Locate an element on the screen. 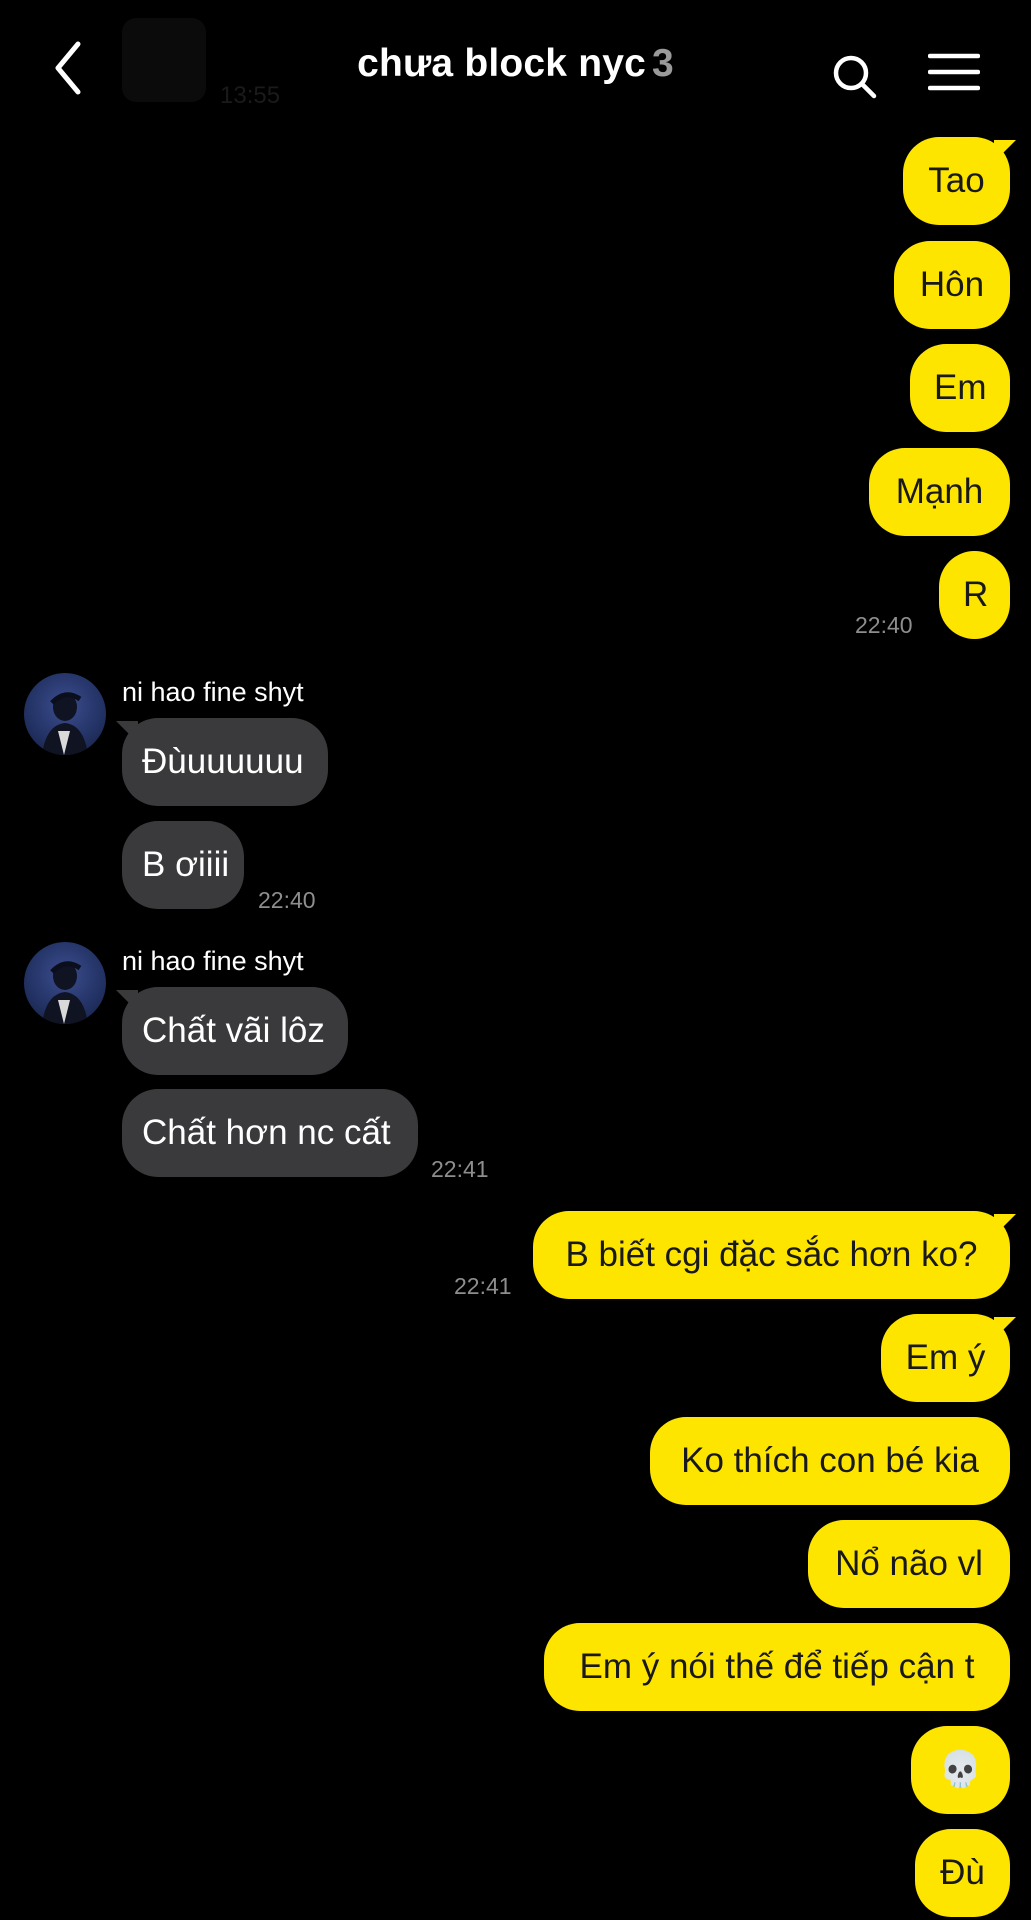 The height and width of the screenshot is (1920, 1031). incoming-message: Đùuuuuuu is located at coordinates (225, 762).